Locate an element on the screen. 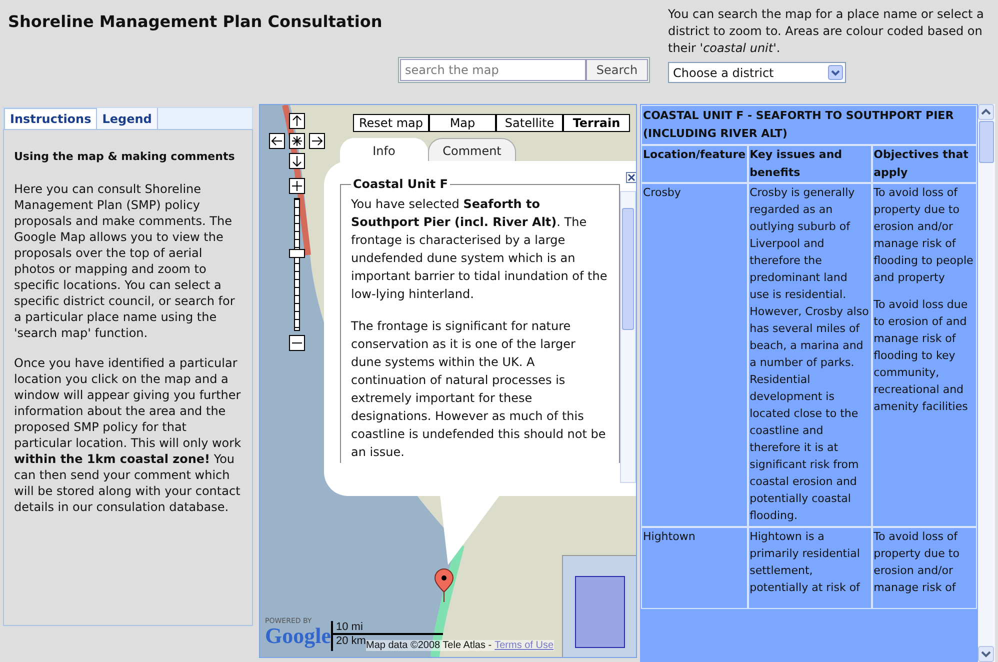 The height and width of the screenshot is (662, 998). instructions-heading: Using the map & making comments is located at coordinates (125, 156).